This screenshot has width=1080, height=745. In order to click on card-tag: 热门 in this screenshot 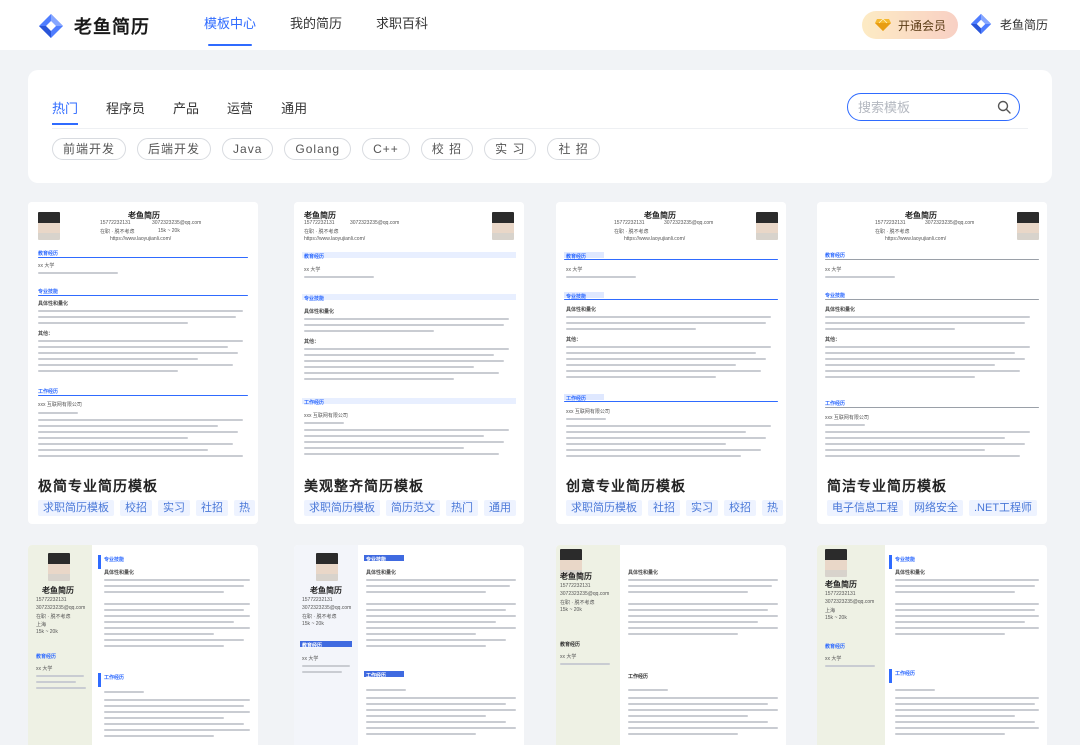, I will do `click(462, 508)`.